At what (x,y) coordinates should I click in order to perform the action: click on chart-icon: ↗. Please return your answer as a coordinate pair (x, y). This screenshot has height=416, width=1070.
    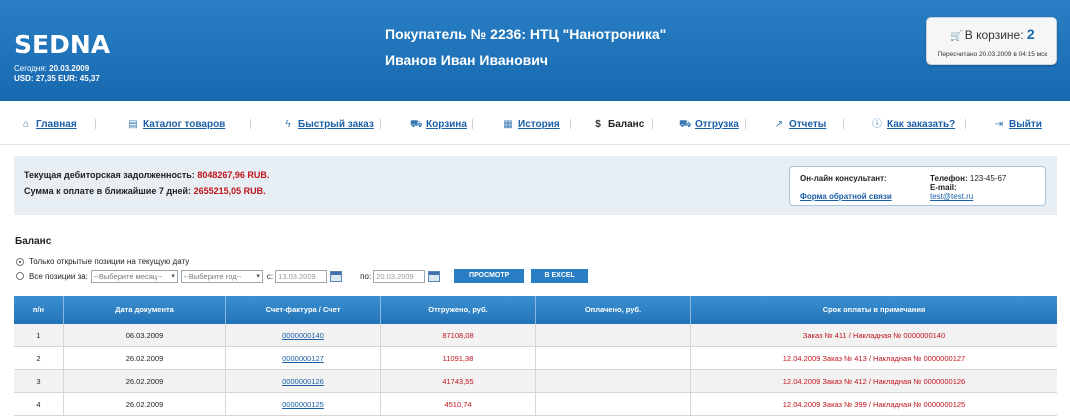
    Looking at the image, I should click on (779, 124).